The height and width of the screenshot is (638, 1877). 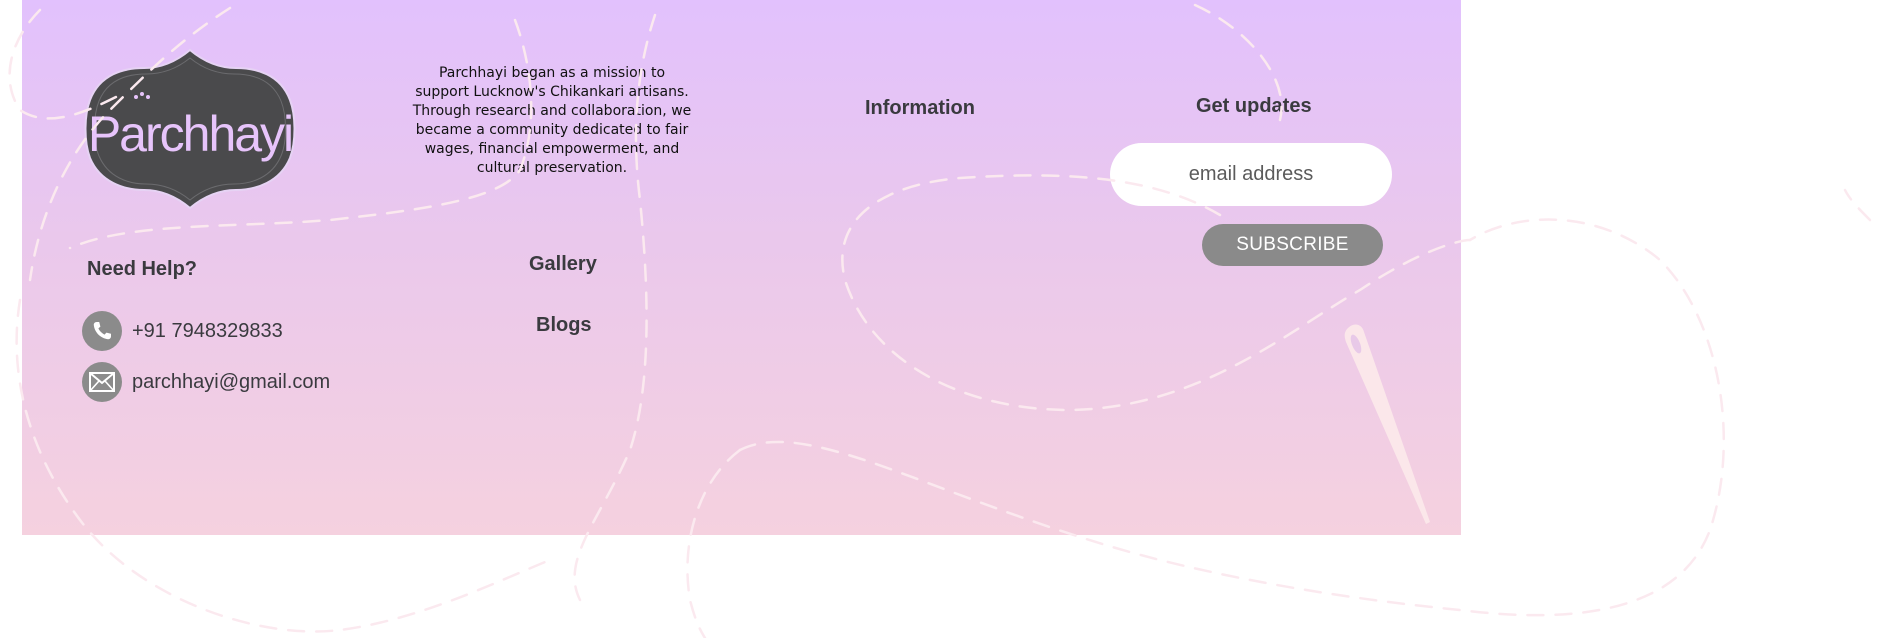 What do you see at coordinates (142, 269) in the screenshot?
I see `need-help-heading: Need Help?` at bounding box center [142, 269].